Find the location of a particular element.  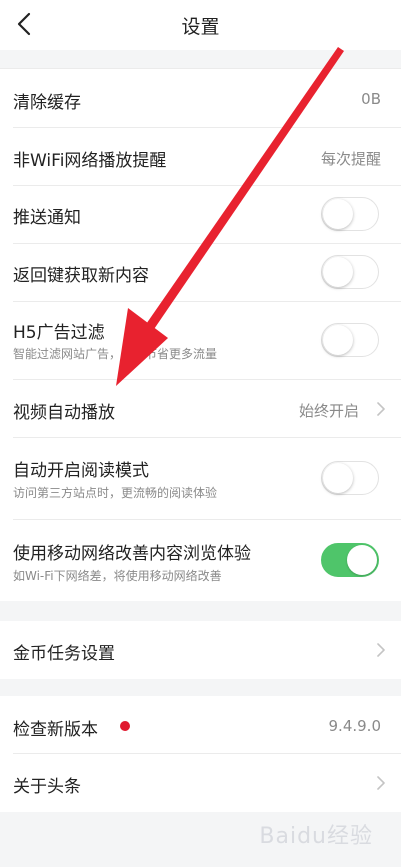

settings-section-coins: 金币任务设置 is located at coordinates (200, 650).